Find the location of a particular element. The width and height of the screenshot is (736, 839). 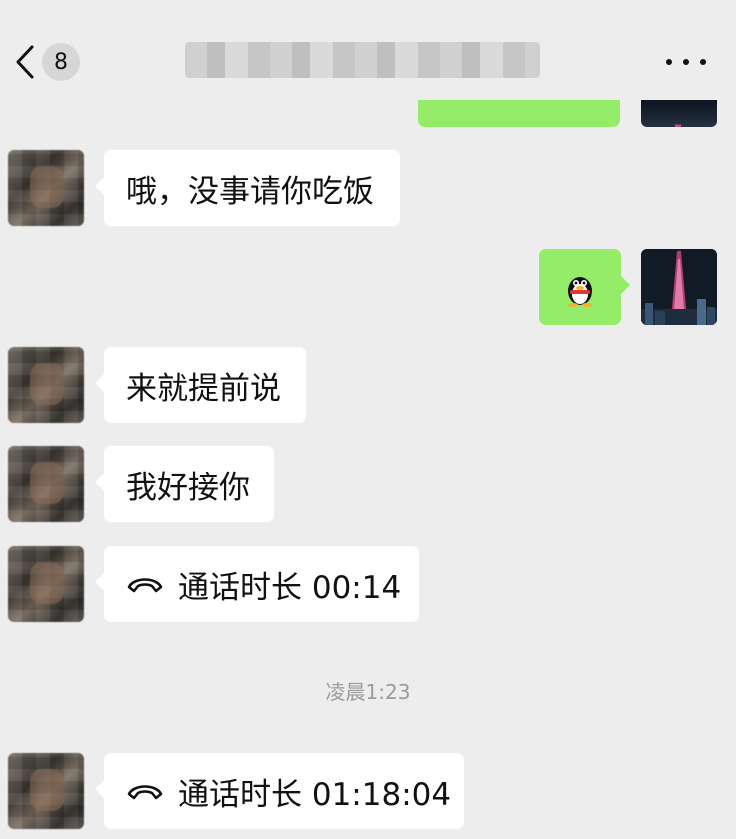

unread-count-badge: 8 is located at coordinates (61, 62).